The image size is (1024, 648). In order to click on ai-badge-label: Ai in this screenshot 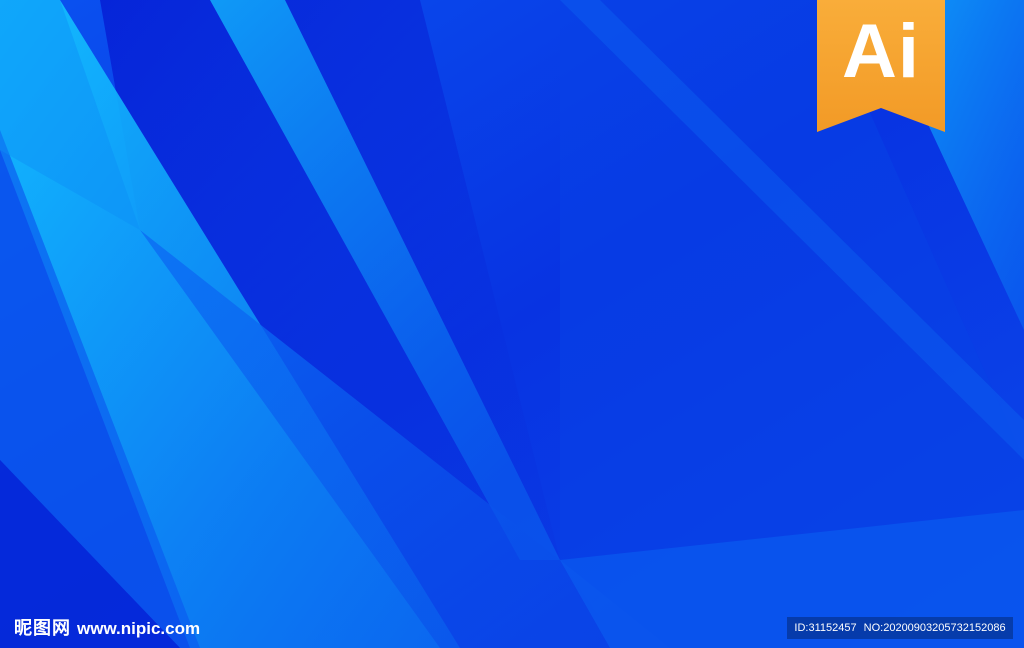, I will do `click(881, 51)`.